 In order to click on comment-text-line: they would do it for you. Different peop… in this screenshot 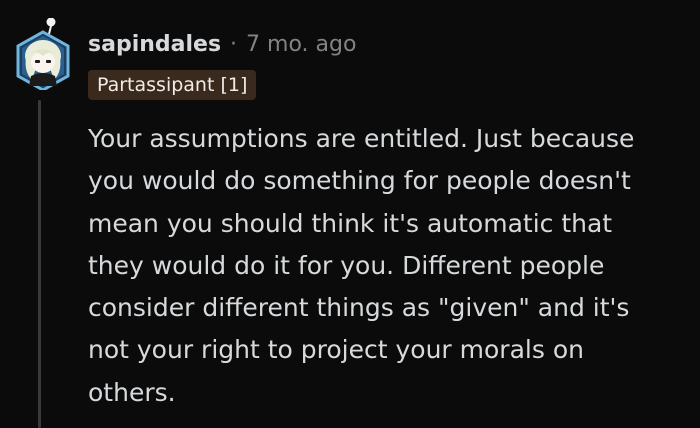, I will do `click(346, 265)`.